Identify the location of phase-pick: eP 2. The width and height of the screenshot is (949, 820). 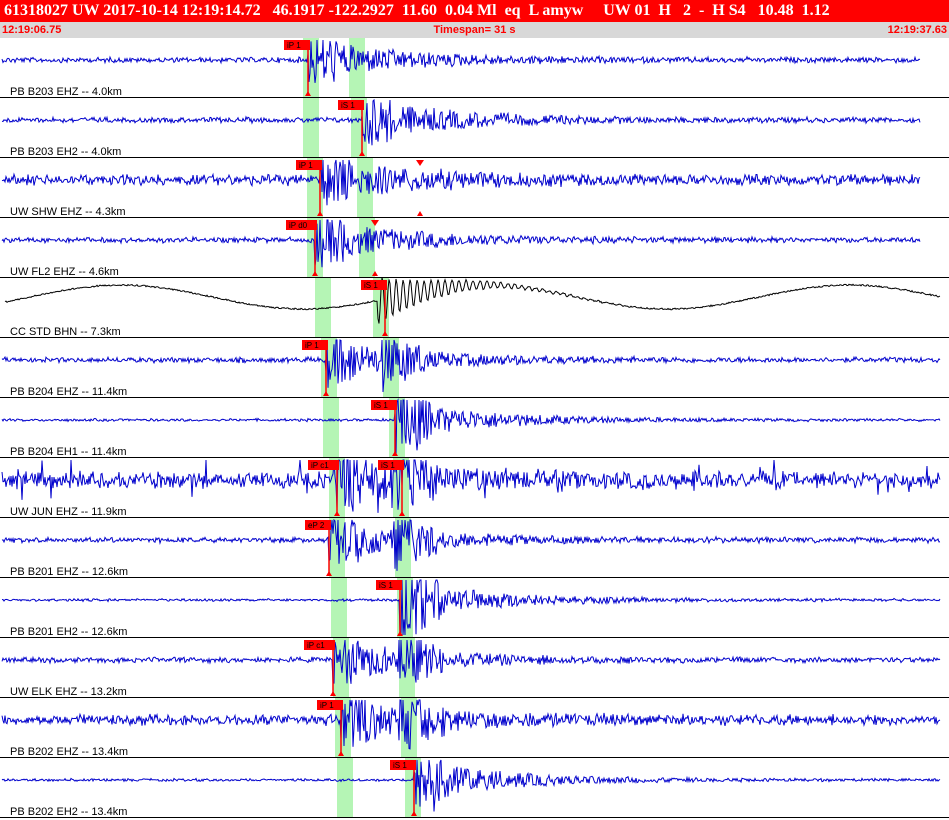
(318, 548).